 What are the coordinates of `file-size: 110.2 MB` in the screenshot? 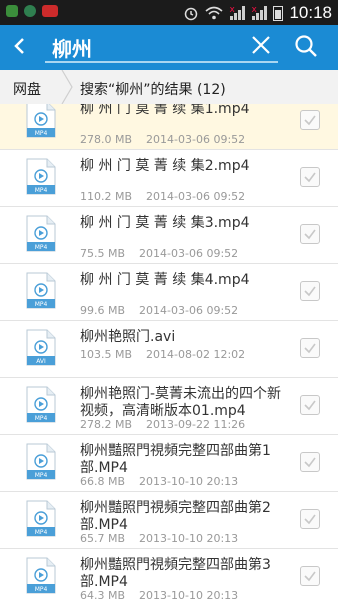 It's located at (106, 196).